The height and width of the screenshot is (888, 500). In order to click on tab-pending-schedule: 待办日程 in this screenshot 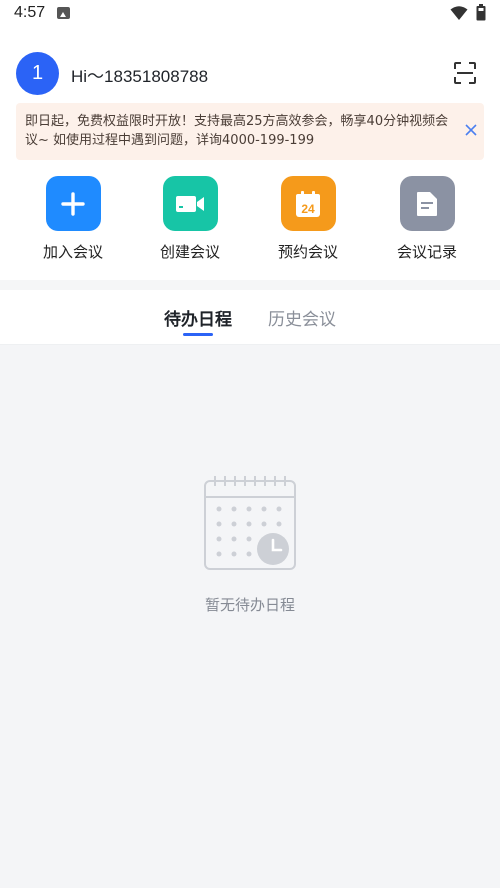, I will do `click(198, 317)`.